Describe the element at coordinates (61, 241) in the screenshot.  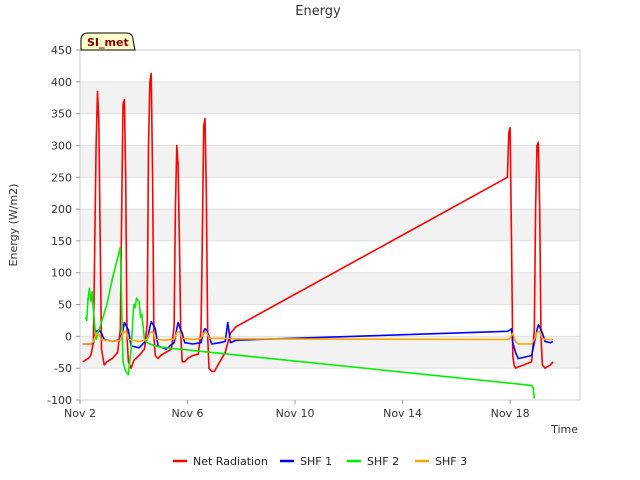
I see `y-tick-label: 150` at that location.